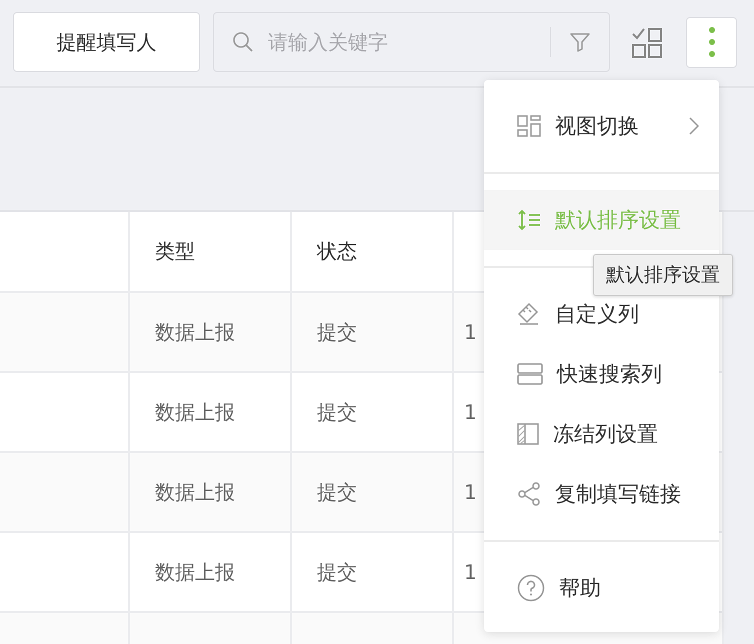 Image resolution: width=754 pixels, height=644 pixels. What do you see at coordinates (402, 42) in the screenshot?
I see `search-input: 请输入关键字` at bounding box center [402, 42].